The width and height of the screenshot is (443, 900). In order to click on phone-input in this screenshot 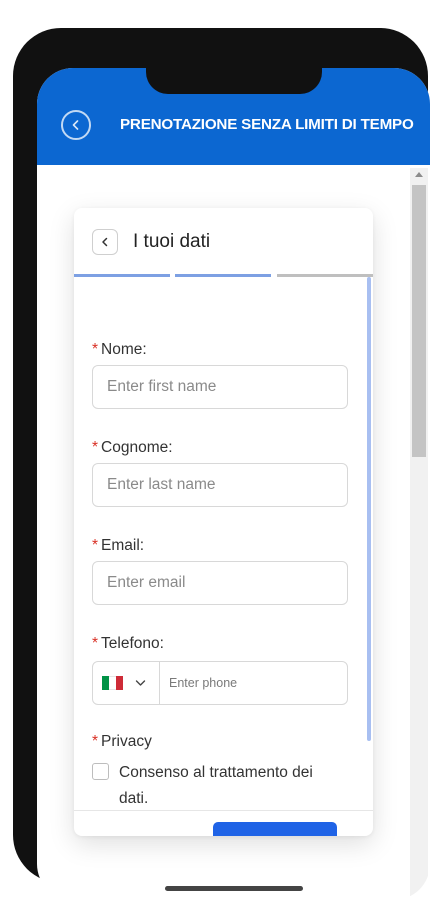, I will do `click(253, 683)`.